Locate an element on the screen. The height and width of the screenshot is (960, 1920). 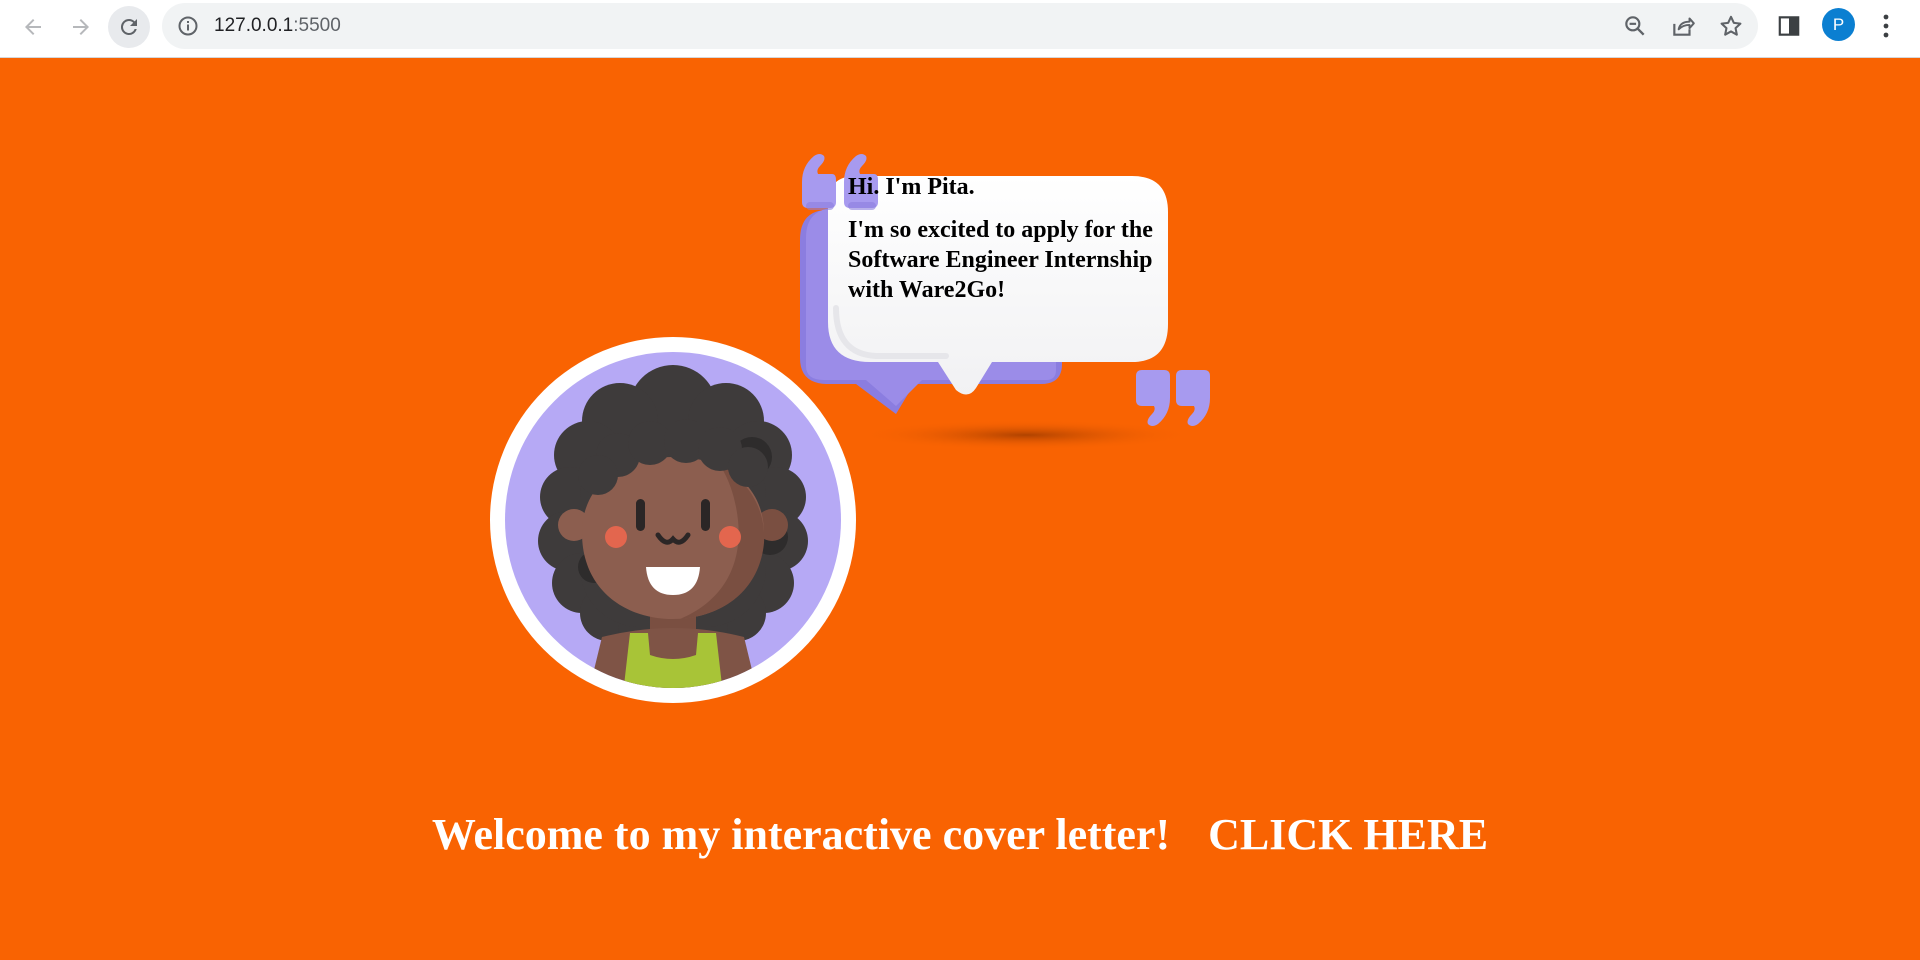
back-button is located at coordinates (33, 27).